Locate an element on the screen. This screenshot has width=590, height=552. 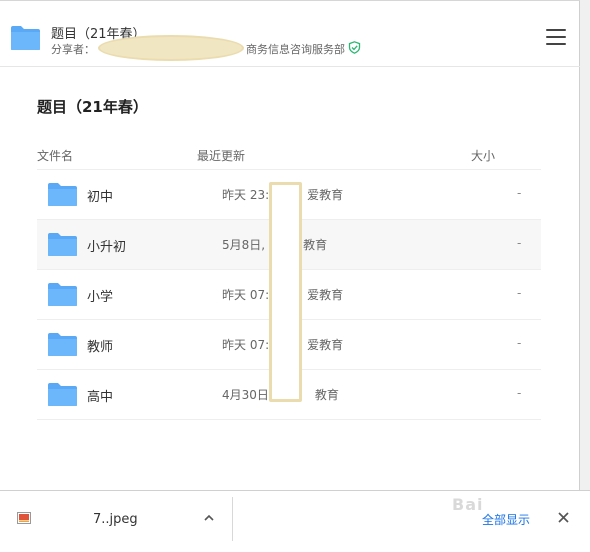
column-header-name: 文件名 is located at coordinates (55, 155).